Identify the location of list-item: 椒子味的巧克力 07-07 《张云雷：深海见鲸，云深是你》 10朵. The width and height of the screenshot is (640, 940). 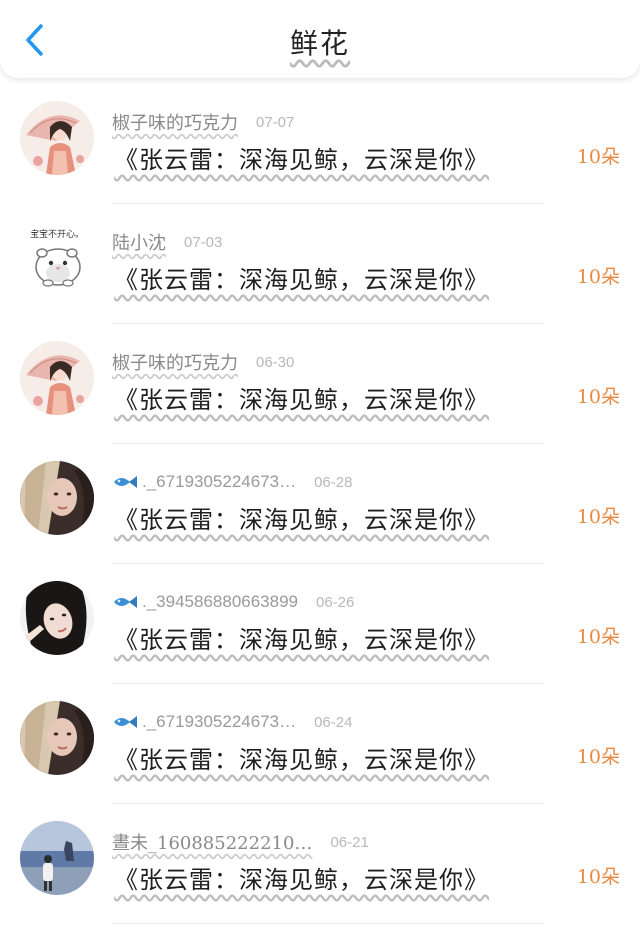
(320, 144).